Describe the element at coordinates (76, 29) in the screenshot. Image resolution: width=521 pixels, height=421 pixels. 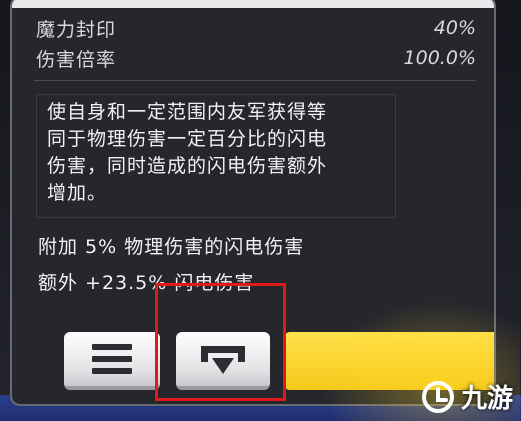
I see `stat-name: 魔力封印` at that location.